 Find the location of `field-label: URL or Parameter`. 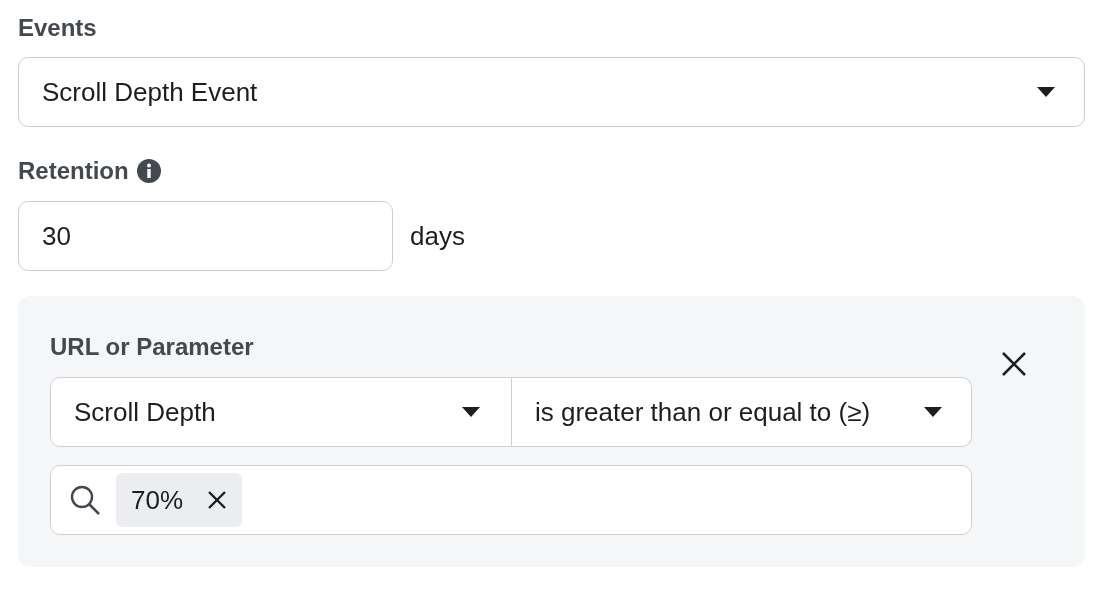

field-label: URL or Parameter is located at coordinates (152, 347).